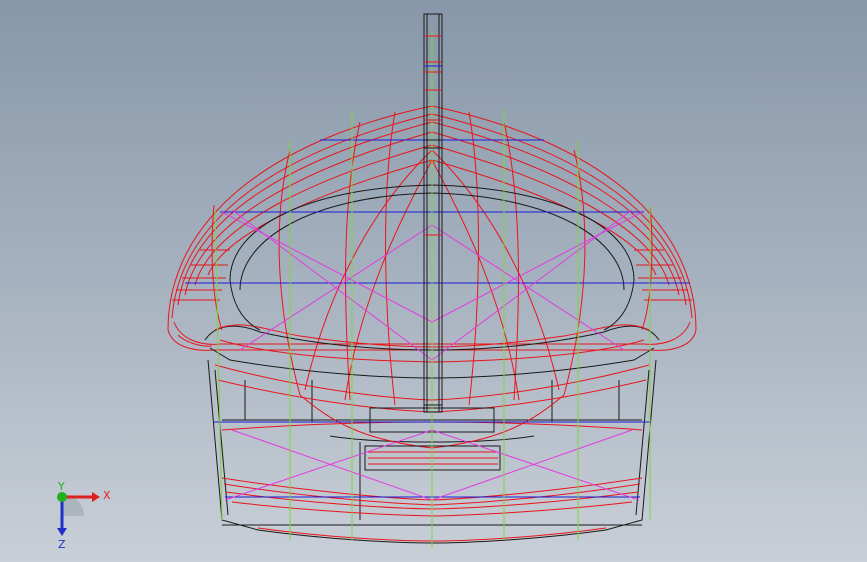 This screenshot has width=867, height=562. I want to click on reference-triad: X Y Z, so click(83, 516).